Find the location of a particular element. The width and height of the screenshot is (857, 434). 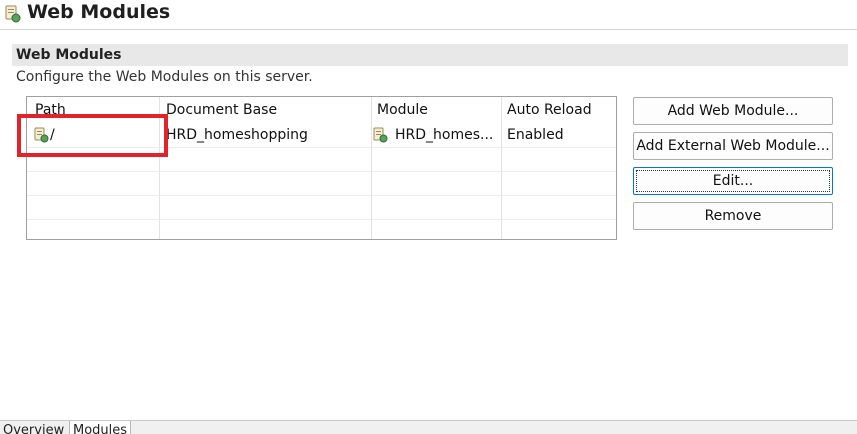

highlight-annotation is located at coordinates (92, 135).